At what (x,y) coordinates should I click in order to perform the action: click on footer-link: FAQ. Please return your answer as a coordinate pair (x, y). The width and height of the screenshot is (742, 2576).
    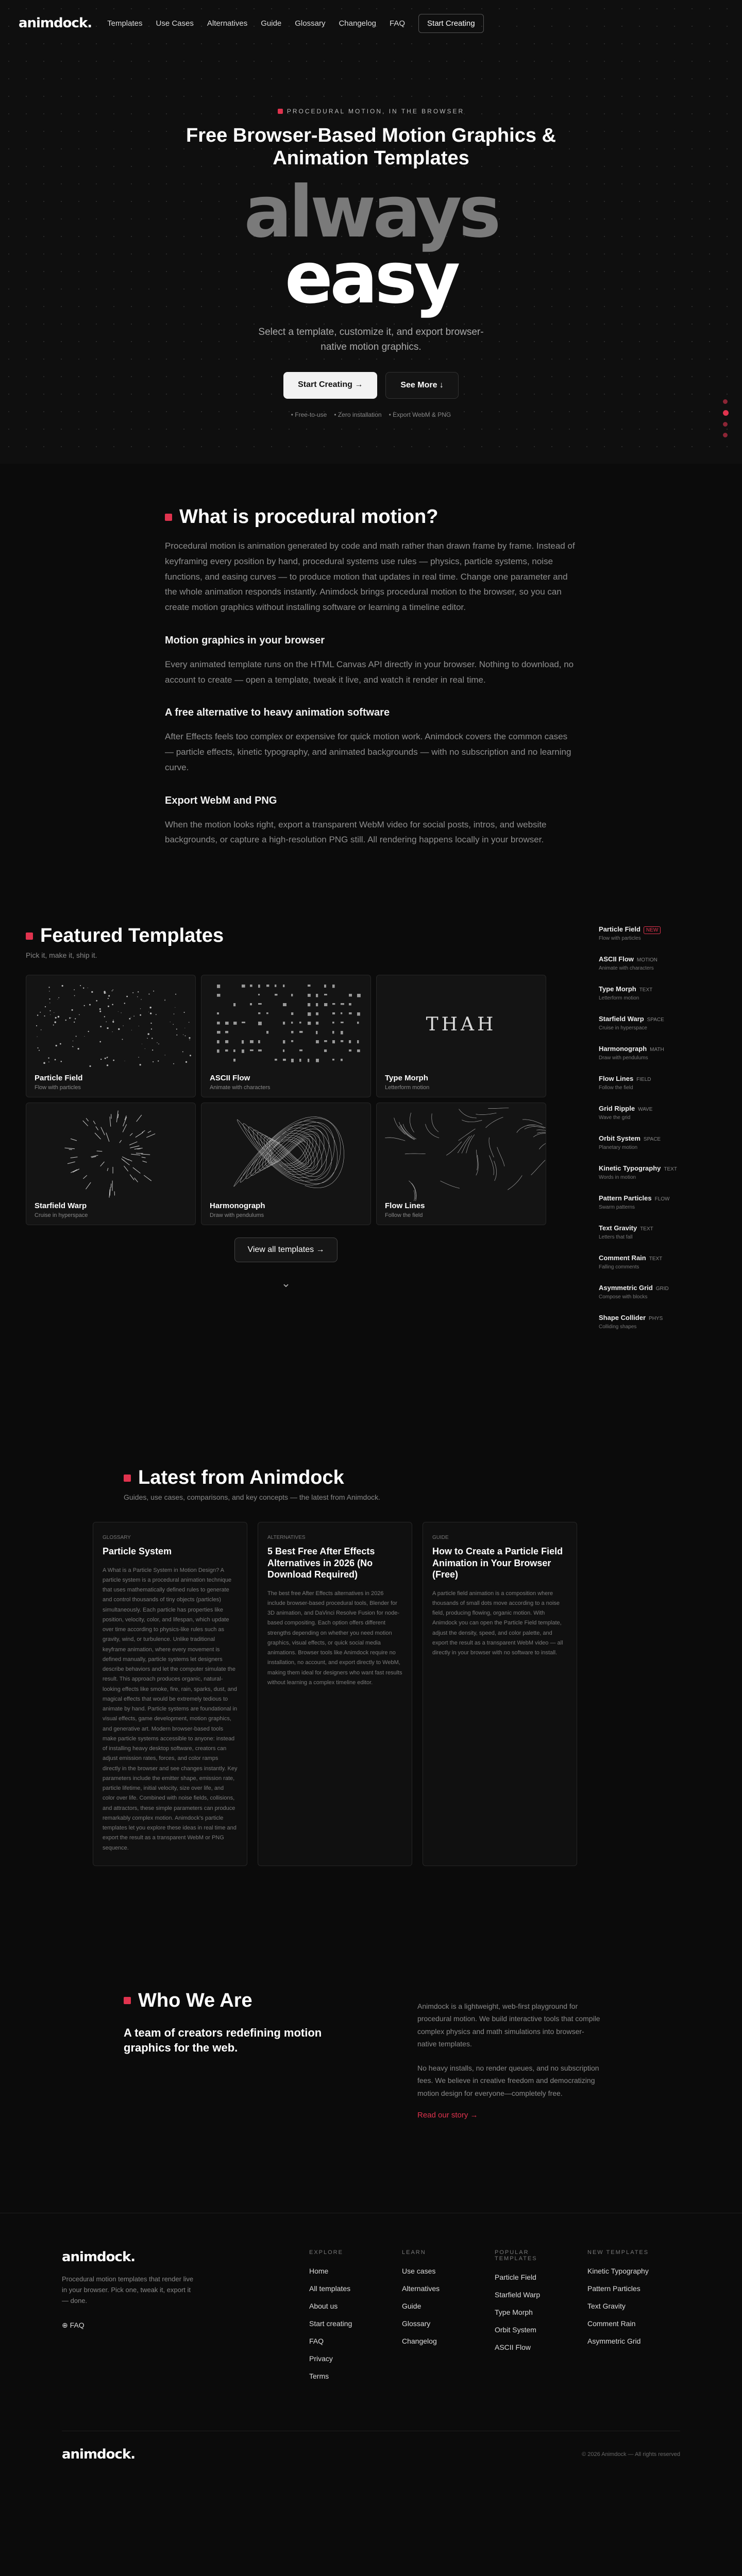
    Looking at the image, I should click on (340, 2341).